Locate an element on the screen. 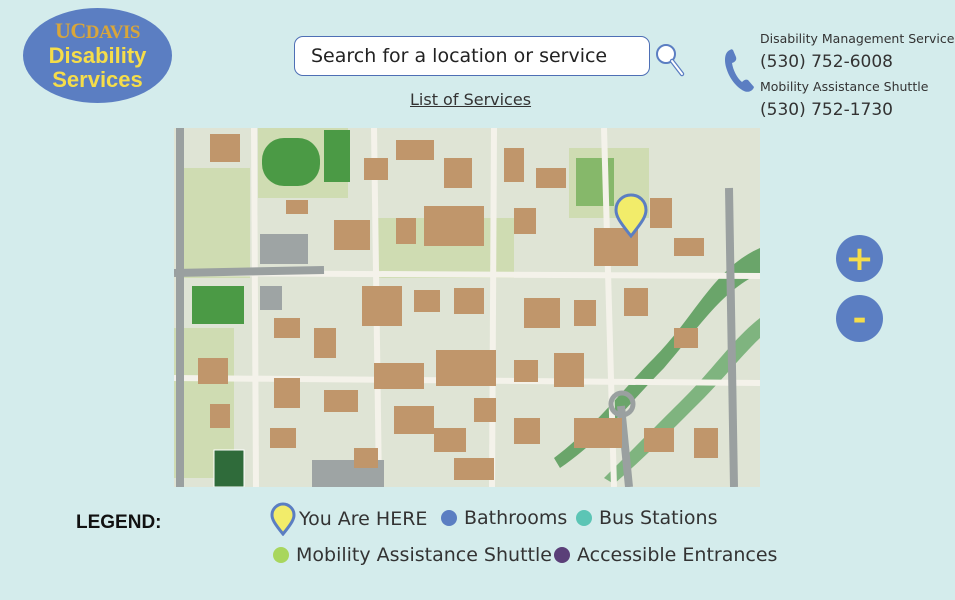 This screenshot has width=955, height=600. list-of-services-link: List of Services is located at coordinates (470, 99).